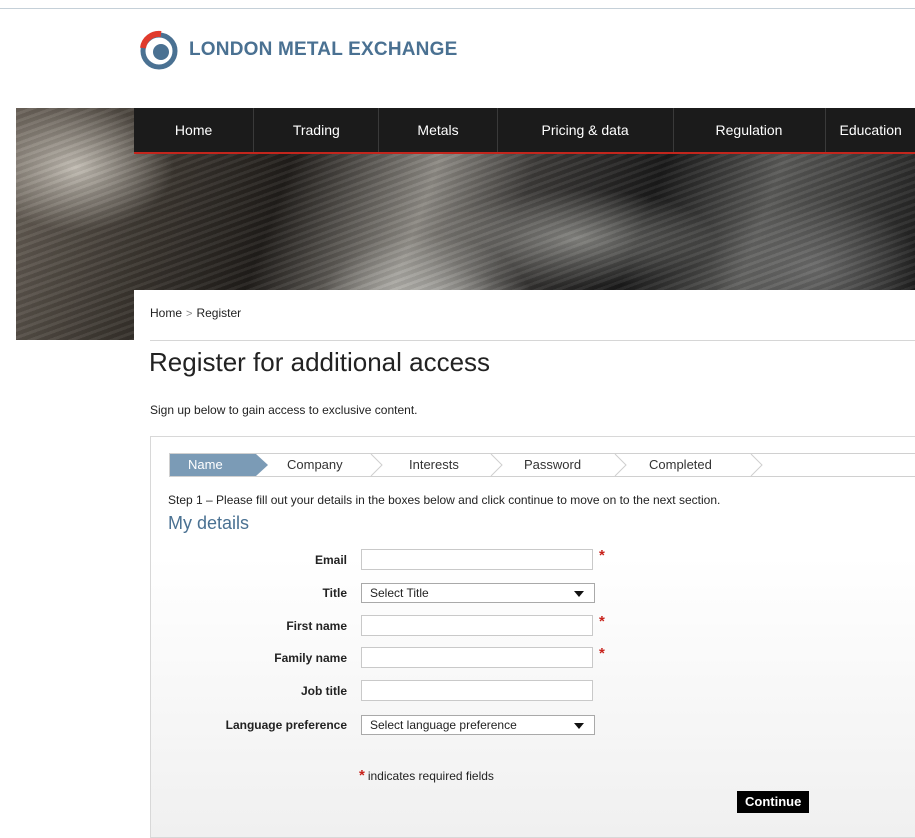 Image resolution: width=915 pixels, height=838 pixels. What do you see at coordinates (457, 8) in the screenshot?
I see `top-rule` at bounding box center [457, 8].